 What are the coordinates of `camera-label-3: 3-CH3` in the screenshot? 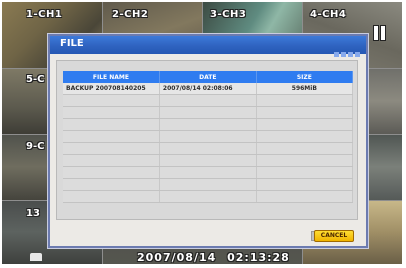 It's located at (228, 14).